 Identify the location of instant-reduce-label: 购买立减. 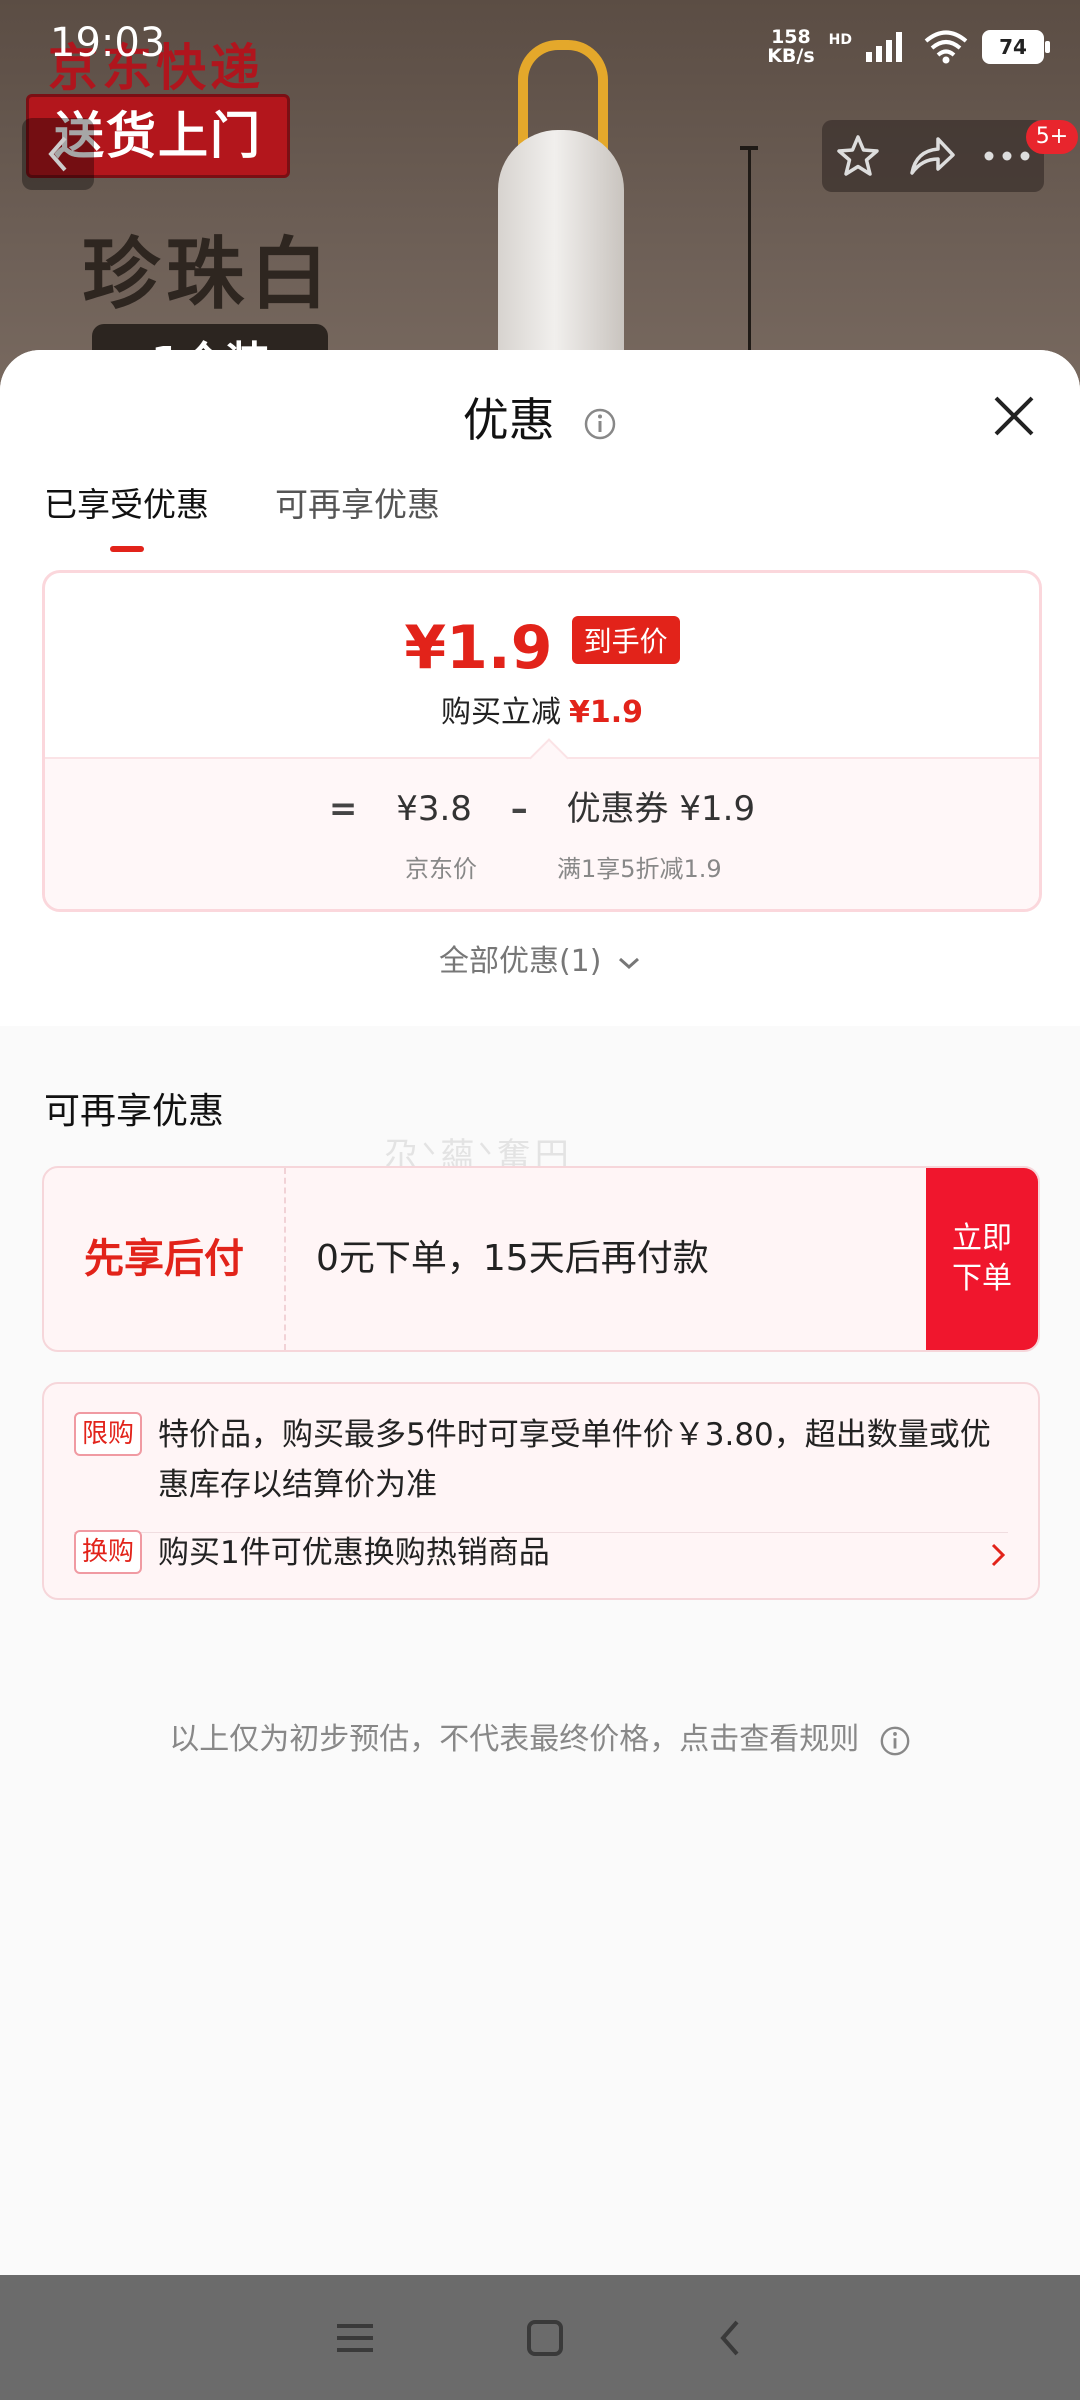
(500, 712).